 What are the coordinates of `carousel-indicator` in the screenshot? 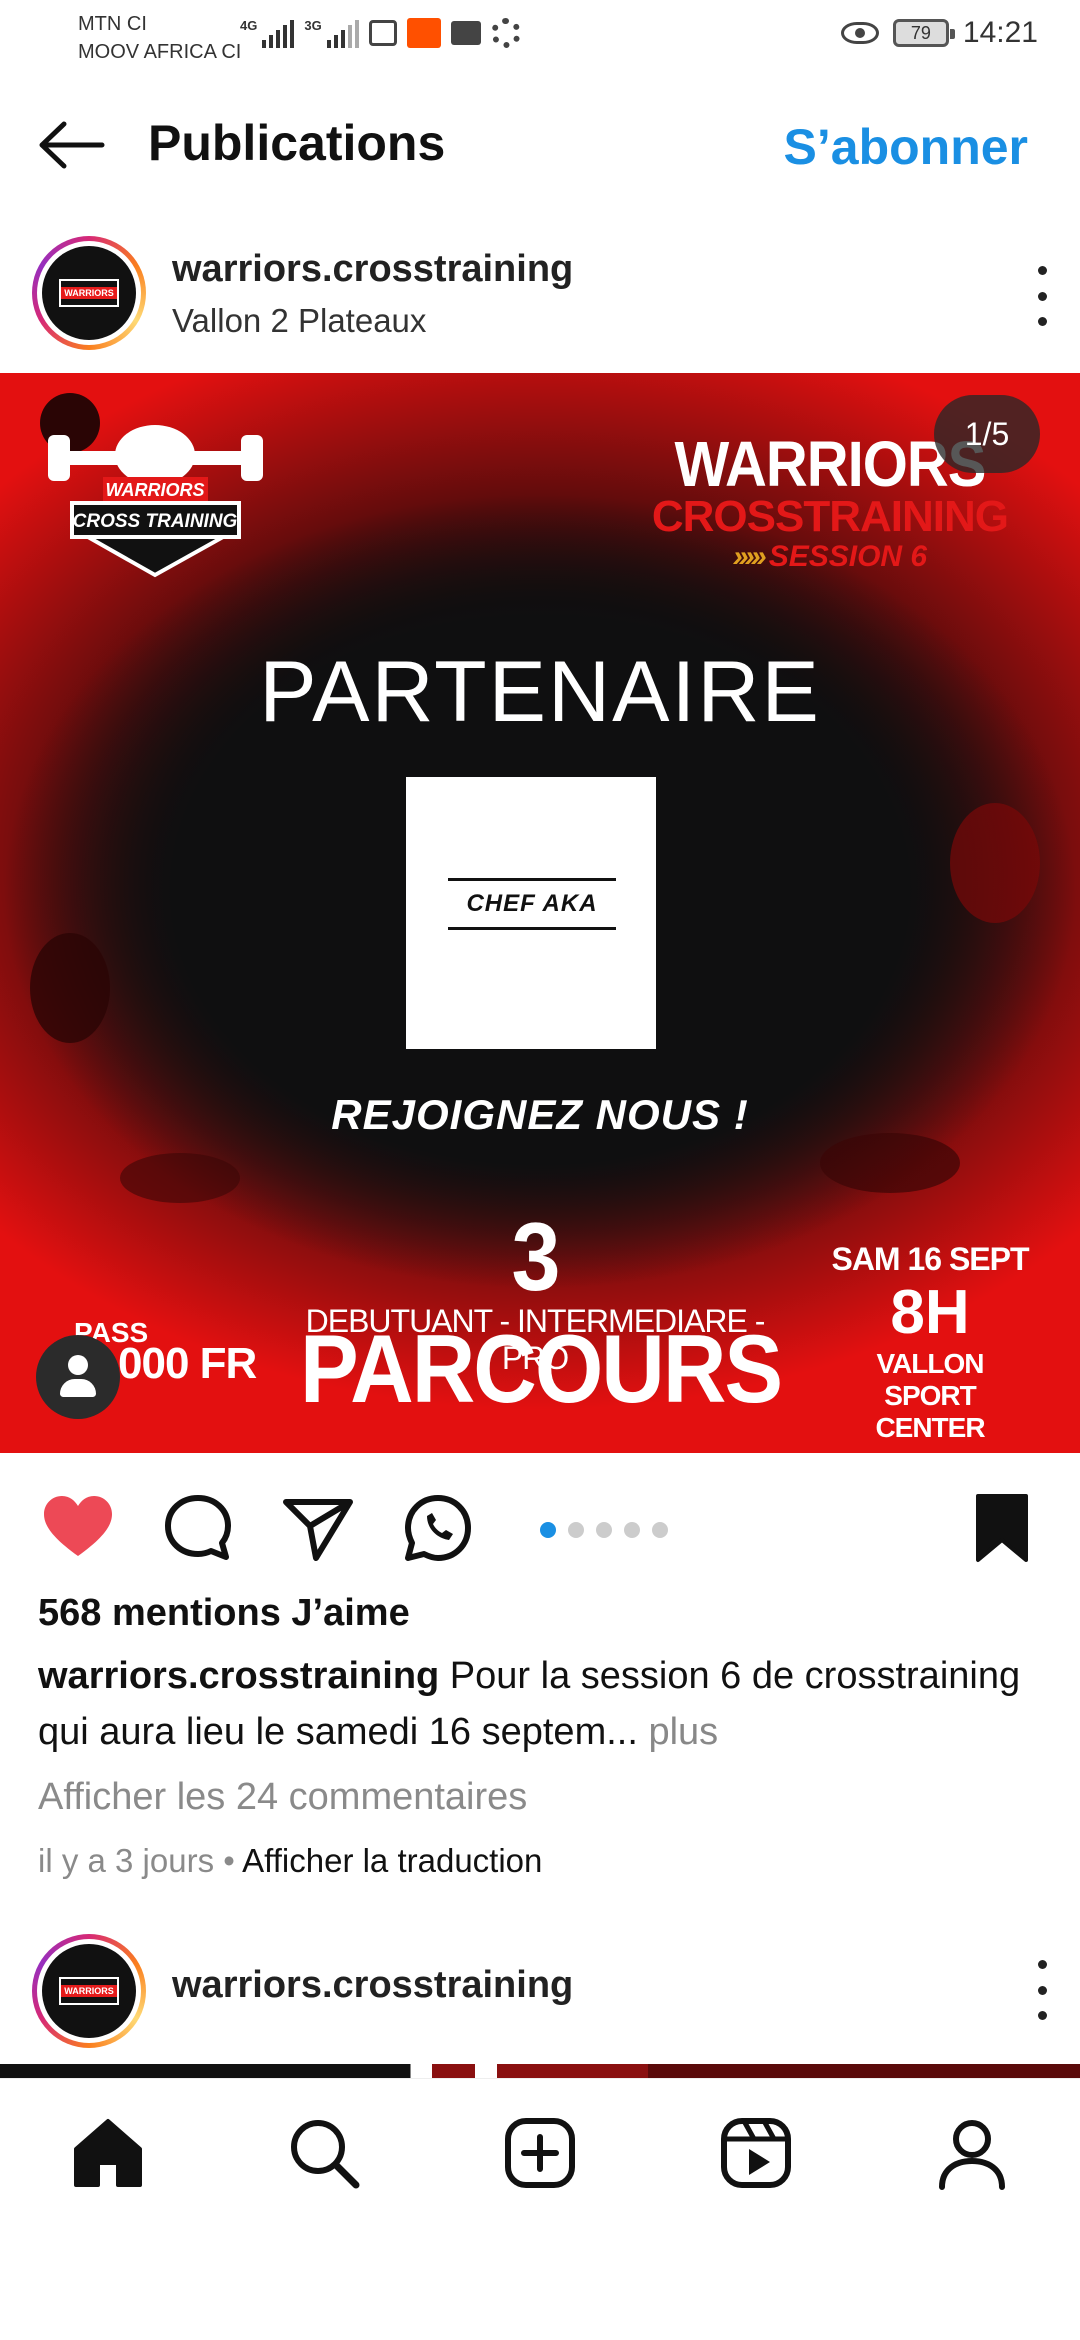 It's located at (604, 1530).